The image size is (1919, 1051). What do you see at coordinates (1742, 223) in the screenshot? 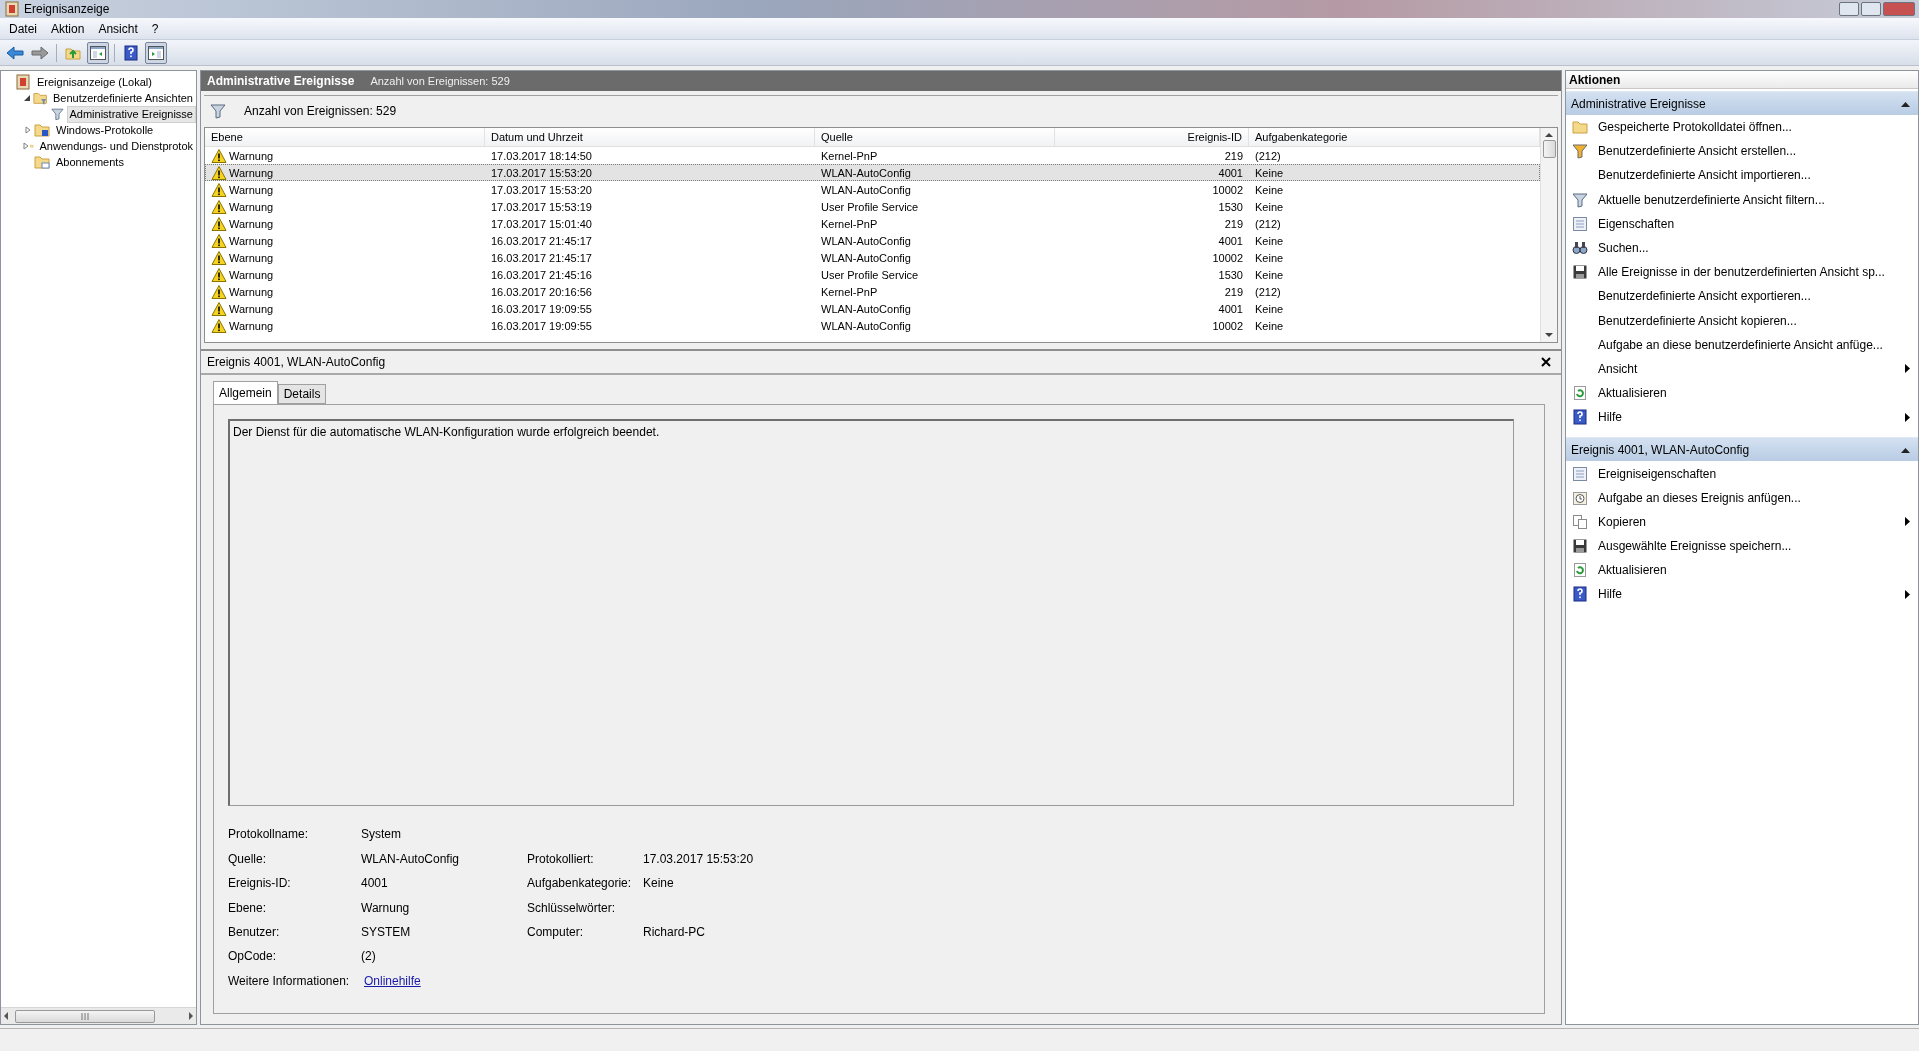
I see `action-item: Eigenschaften` at bounding box center [1742, 223].